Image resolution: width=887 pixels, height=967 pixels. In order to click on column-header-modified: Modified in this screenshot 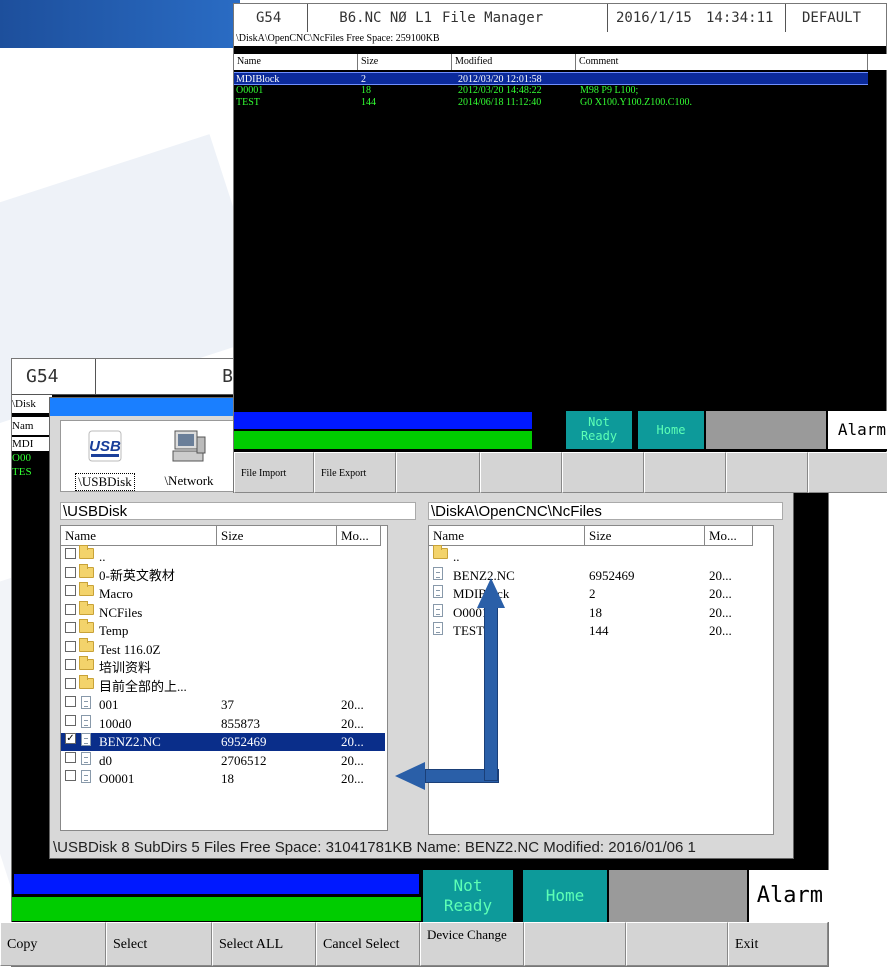, I will do `click(514, 62)`.